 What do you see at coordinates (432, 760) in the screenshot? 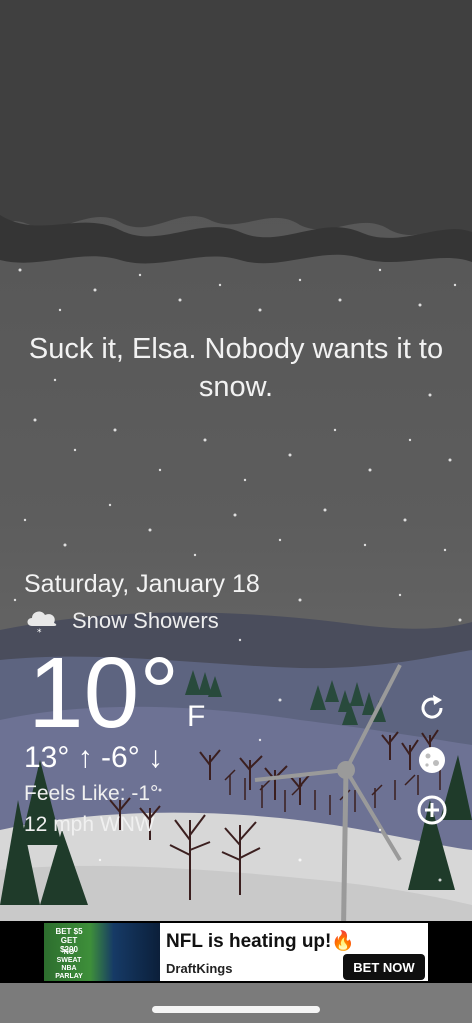
I see `moon-icon` at bounding box center [432, 760].